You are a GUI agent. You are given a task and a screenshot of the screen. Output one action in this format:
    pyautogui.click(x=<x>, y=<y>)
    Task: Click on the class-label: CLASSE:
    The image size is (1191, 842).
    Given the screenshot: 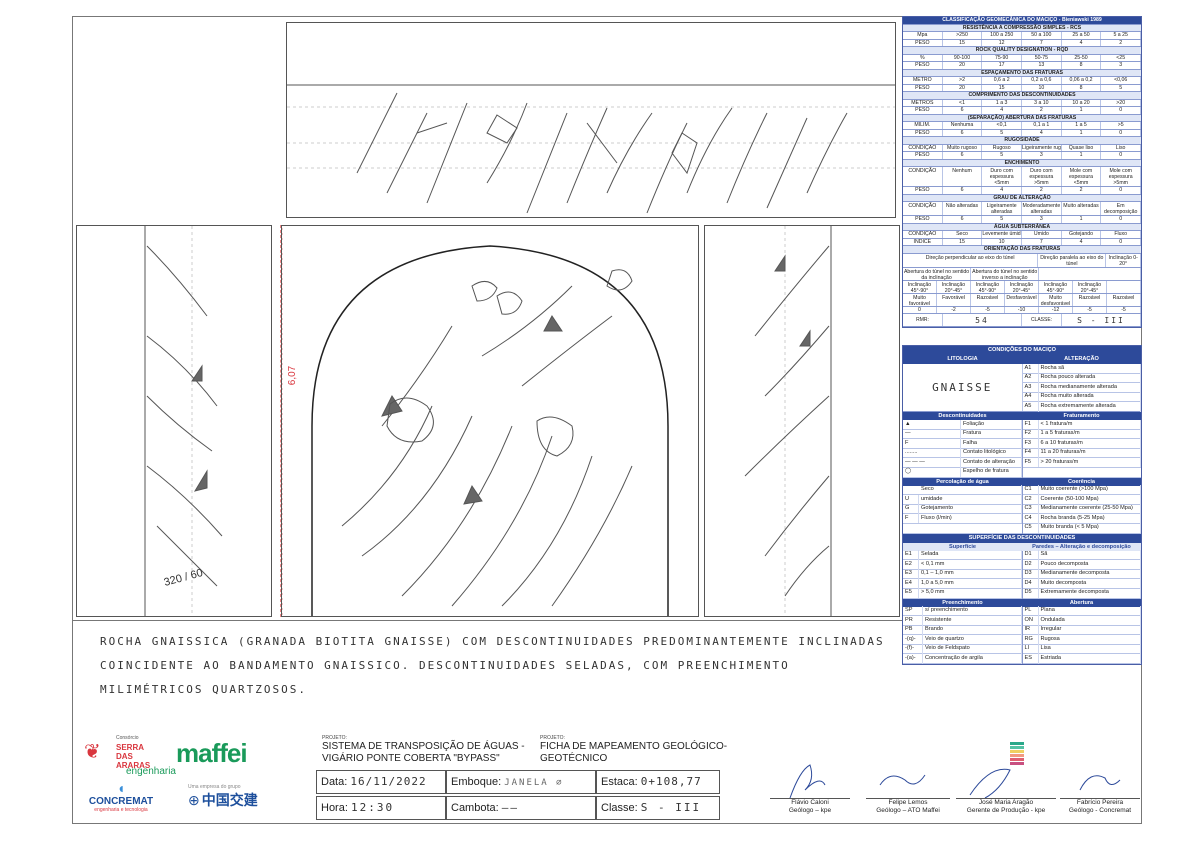 What is the action you would take?
    pyautogui.click(x=1042, y=320)
    